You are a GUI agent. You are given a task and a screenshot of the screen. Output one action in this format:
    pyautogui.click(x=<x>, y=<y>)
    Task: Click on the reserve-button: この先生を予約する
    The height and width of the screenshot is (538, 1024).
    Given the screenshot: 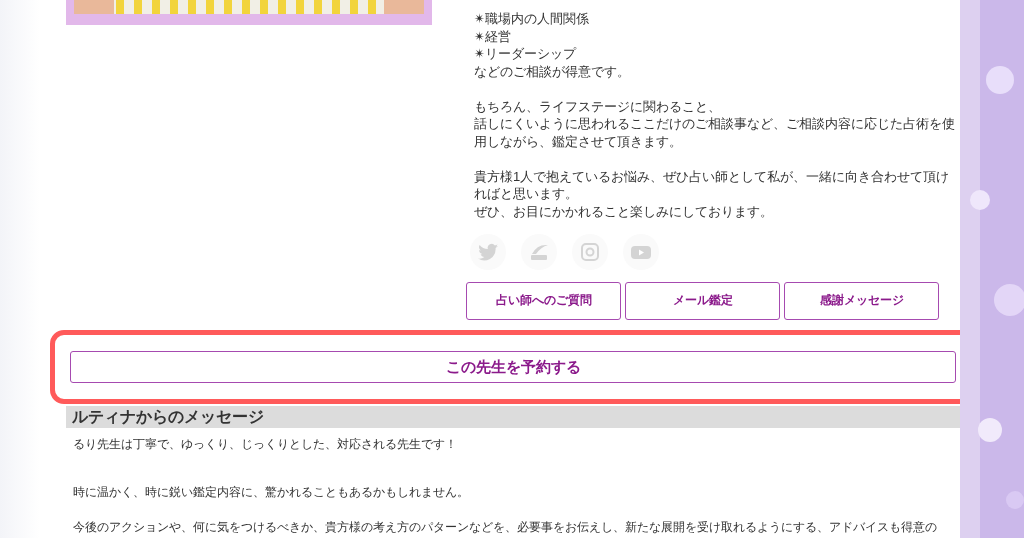 What is the action you would take?
    pyautogui.click(x=513, y=367)
    